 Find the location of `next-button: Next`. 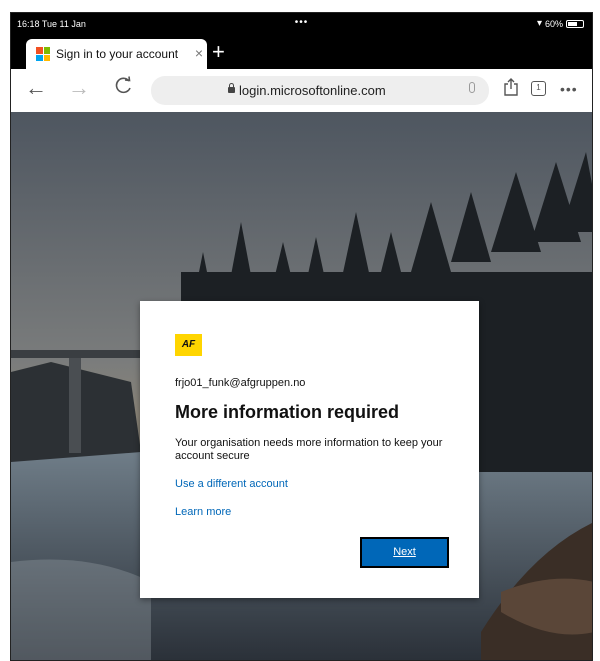

next-button: Next is located at coordinates (404, 552).